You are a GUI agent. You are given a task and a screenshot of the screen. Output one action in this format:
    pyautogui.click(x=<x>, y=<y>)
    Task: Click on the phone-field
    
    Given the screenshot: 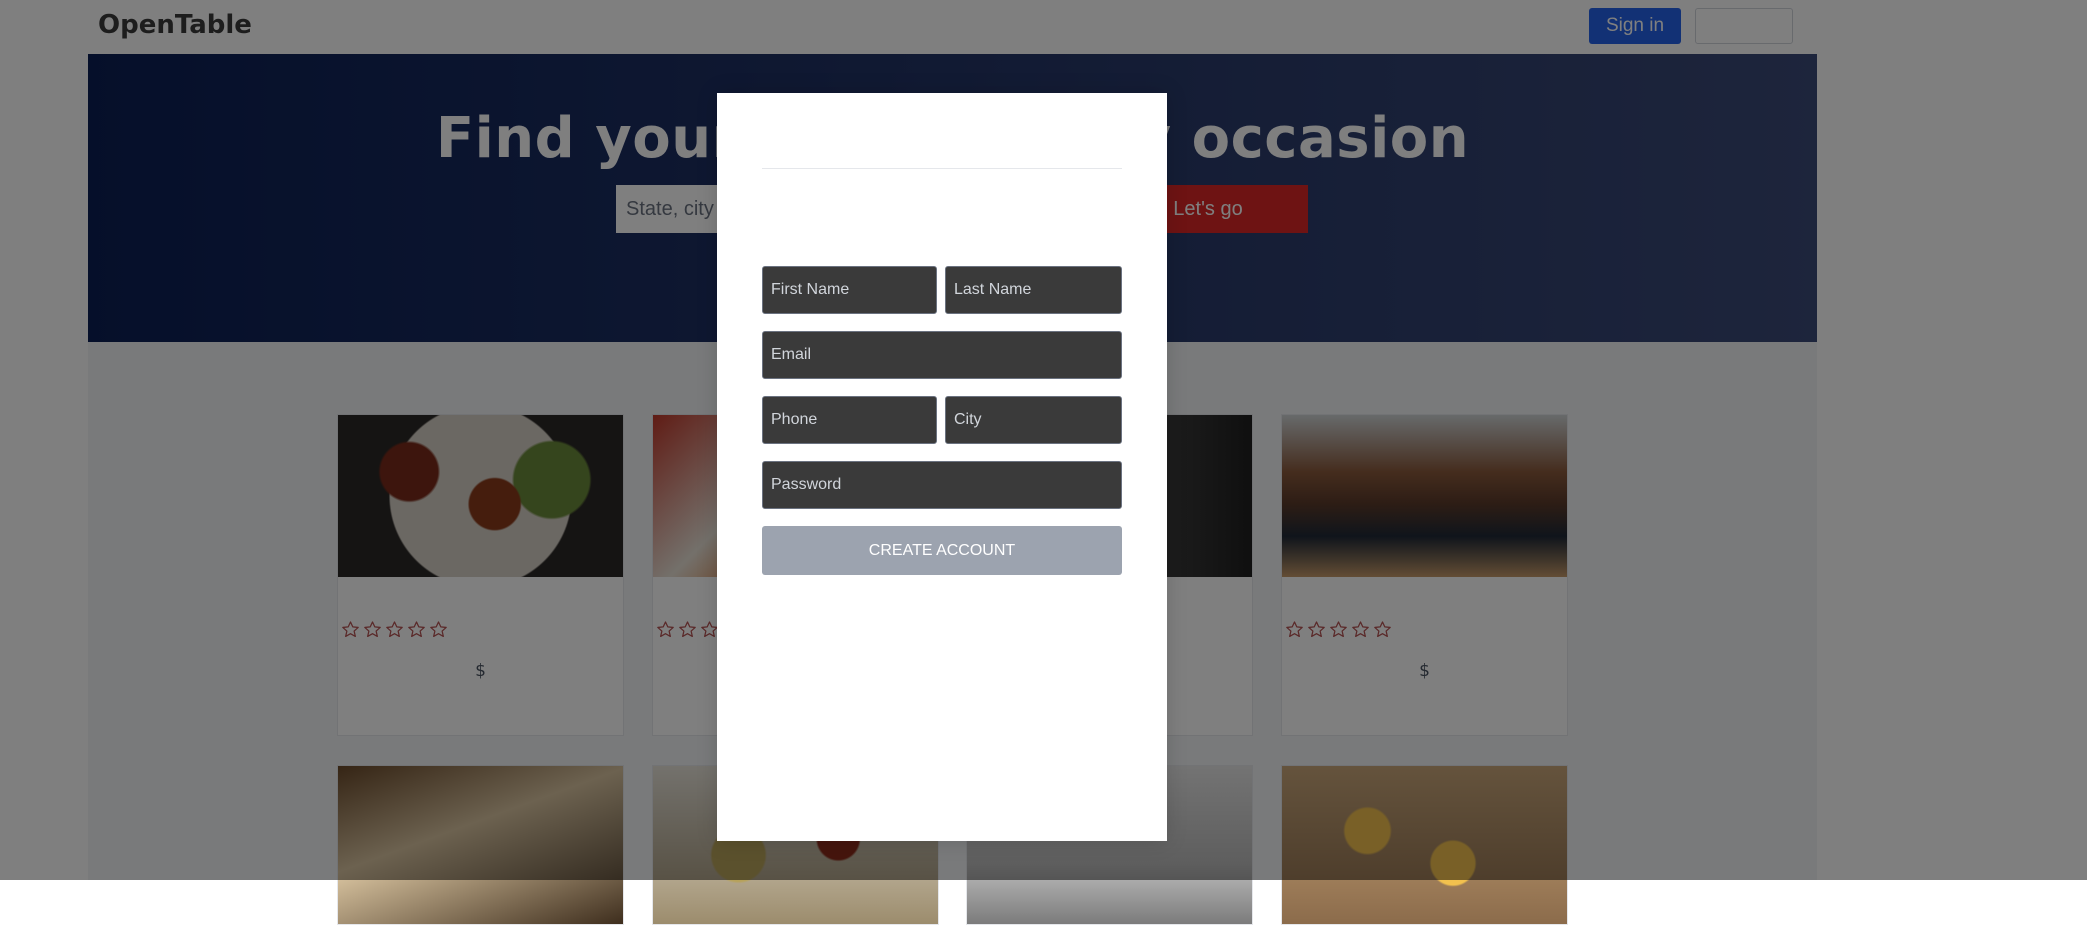 What is the action you would take?
    pyautogui.click(x=849, y=420)
    